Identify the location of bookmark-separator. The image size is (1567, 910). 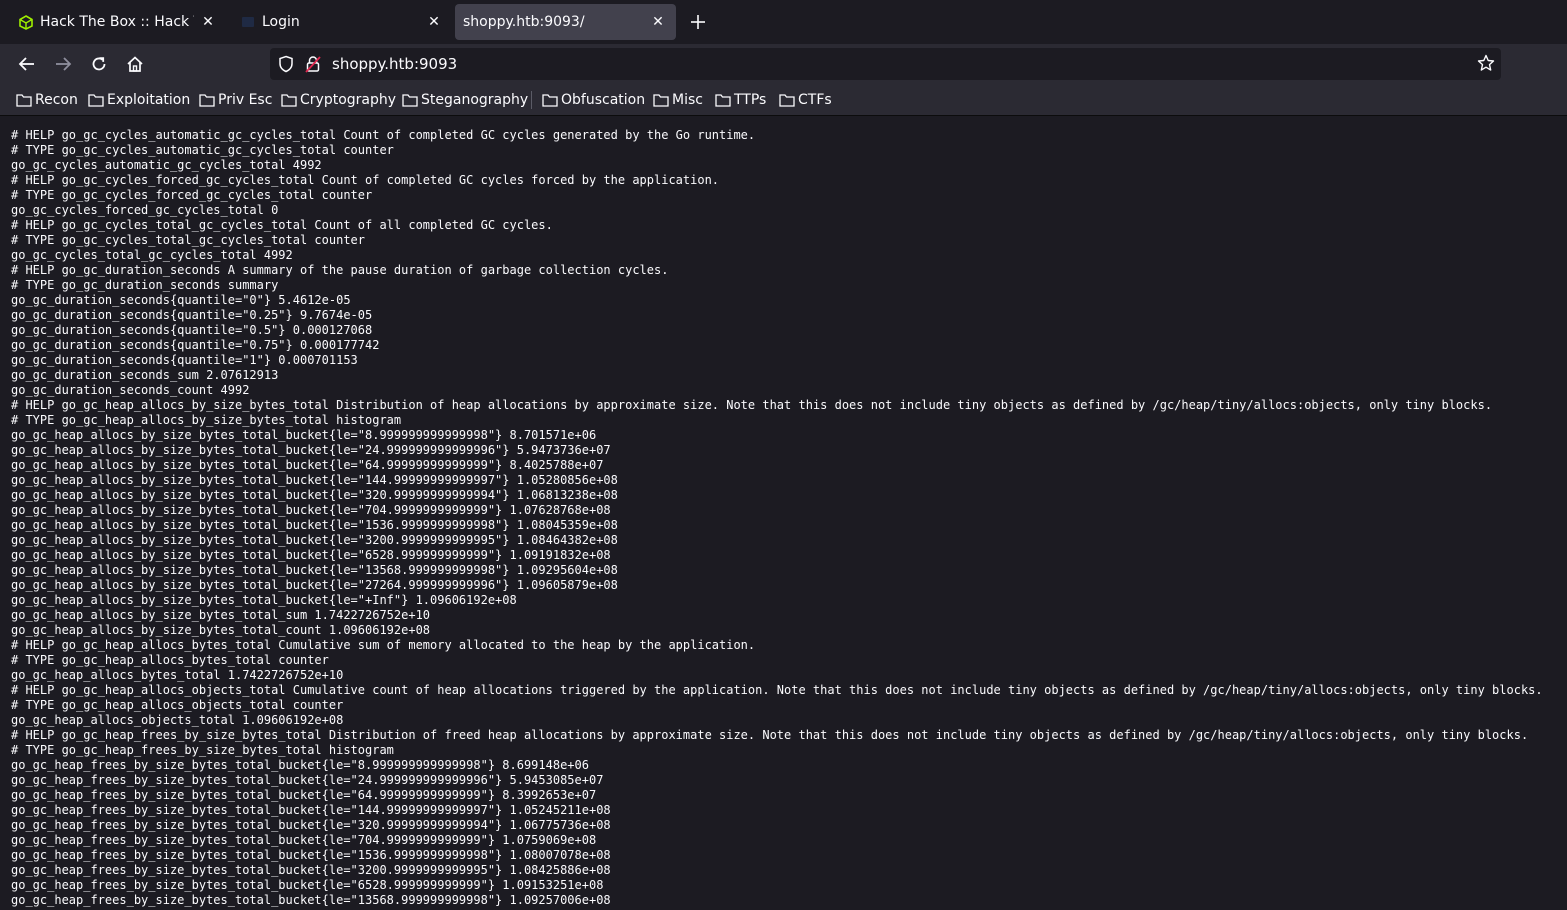
(531, 100).